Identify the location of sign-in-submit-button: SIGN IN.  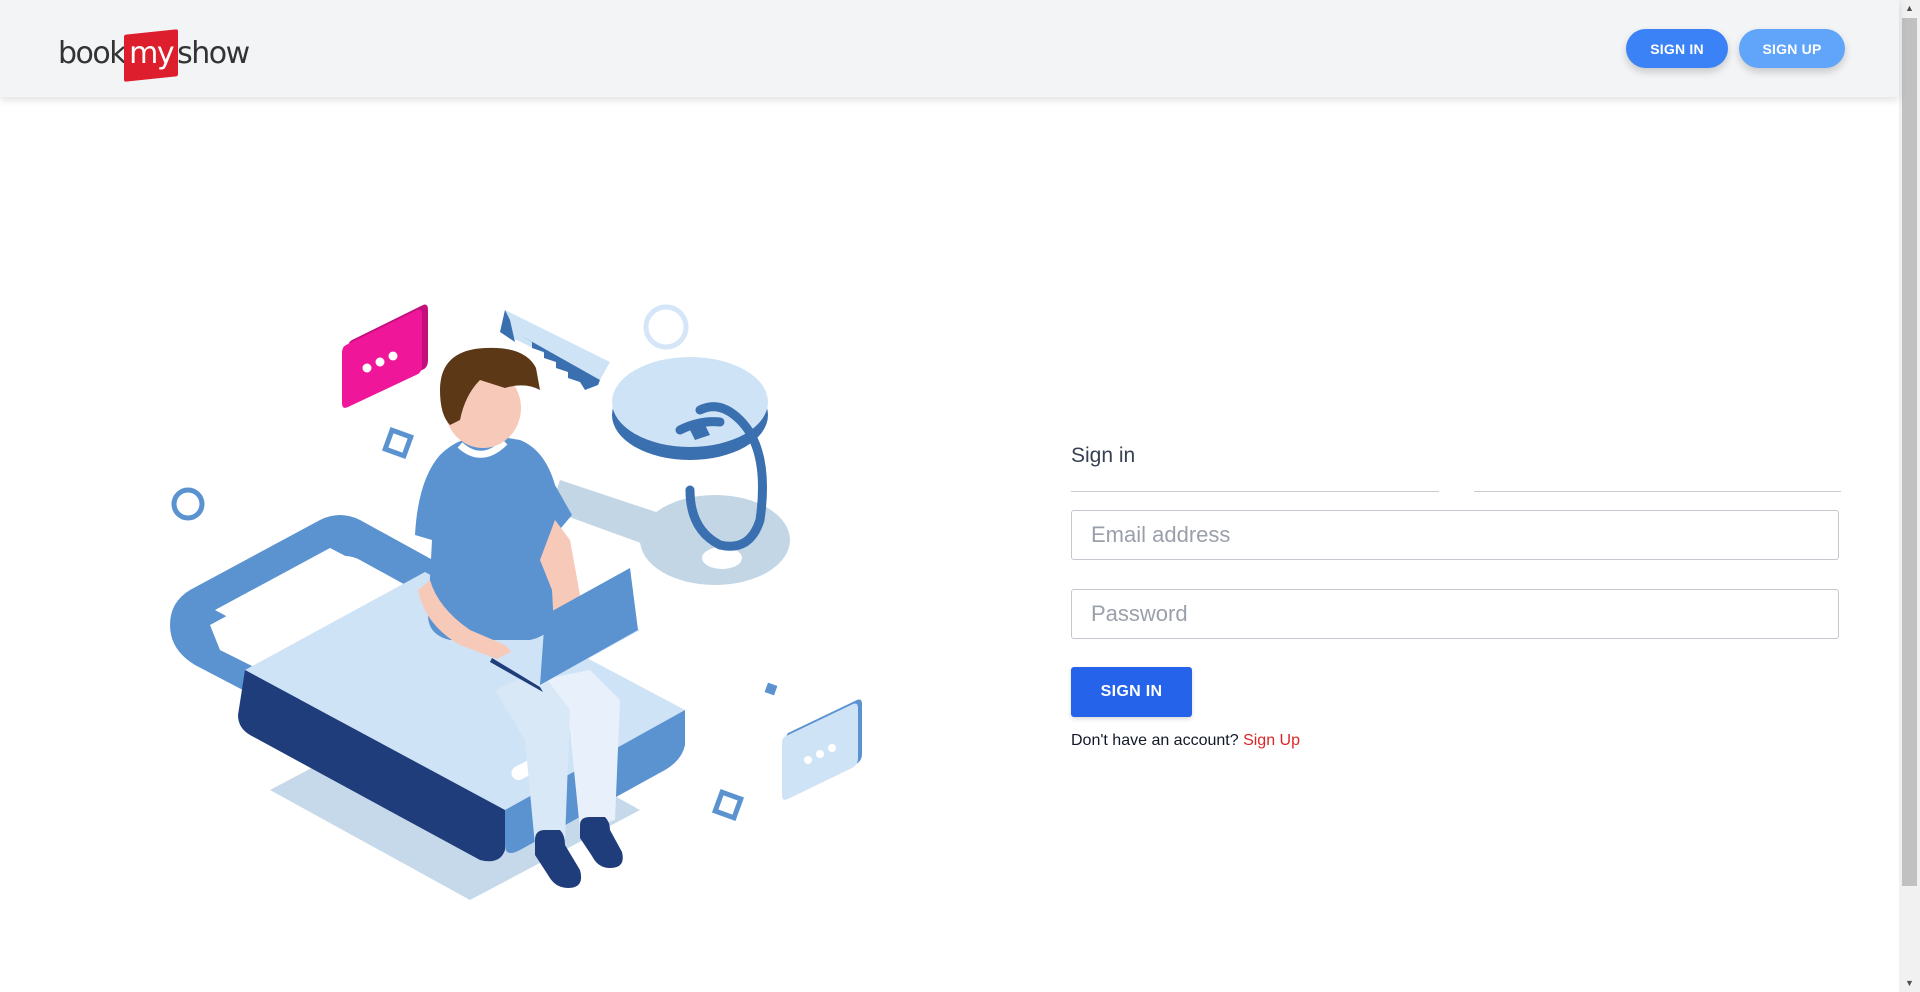
(1131, 692).